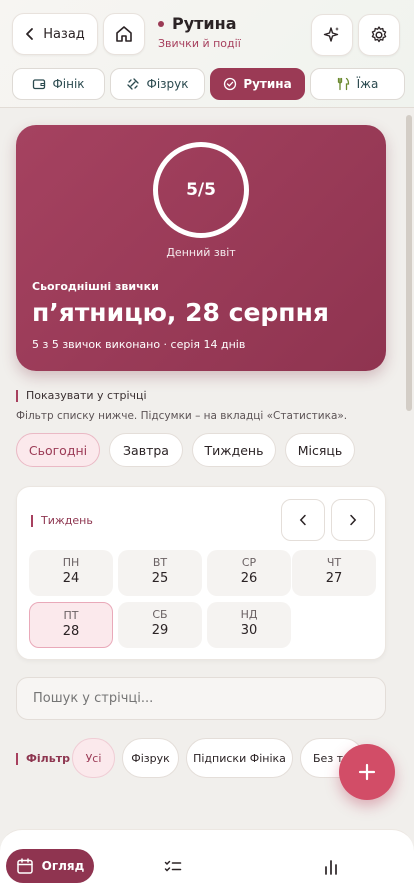 The image size is (414, 896). What do you see at coordinates (146, 450) in the screenshot?
I see `period-tomorrow: Завтра` at bounding box center [146, 450].